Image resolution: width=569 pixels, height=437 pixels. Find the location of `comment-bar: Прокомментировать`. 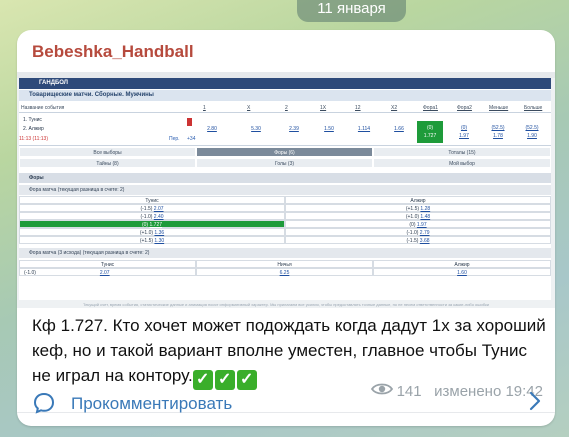

comment-bar: Прокомментировать is located at coordinates (286, 404).